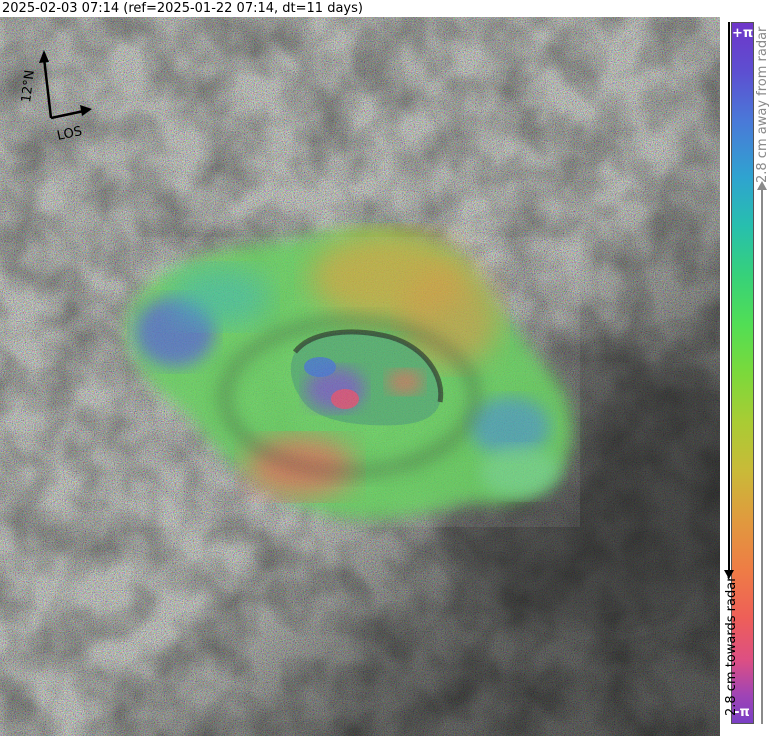  Describe the element at coordinates (731, 646) in the screenshot. I see `towards-radar-label: 2.8 cm towards radar` at that location.